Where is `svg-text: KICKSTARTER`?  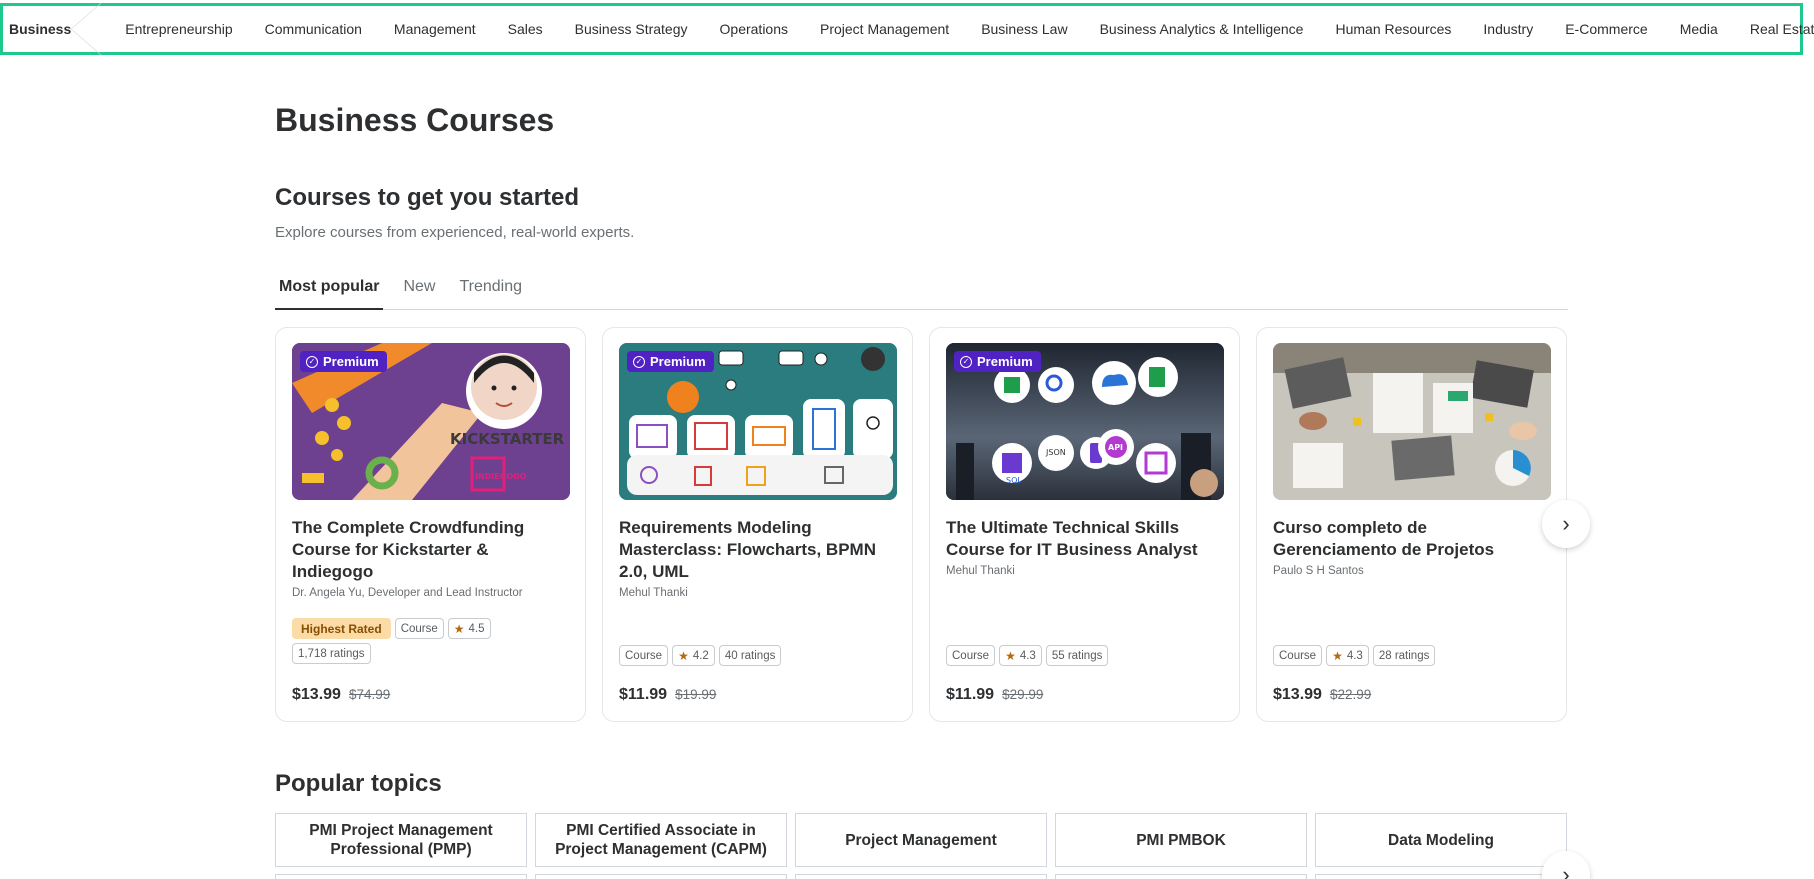 svg-text: KICKSTARTER is located at coordinates (507, 439).